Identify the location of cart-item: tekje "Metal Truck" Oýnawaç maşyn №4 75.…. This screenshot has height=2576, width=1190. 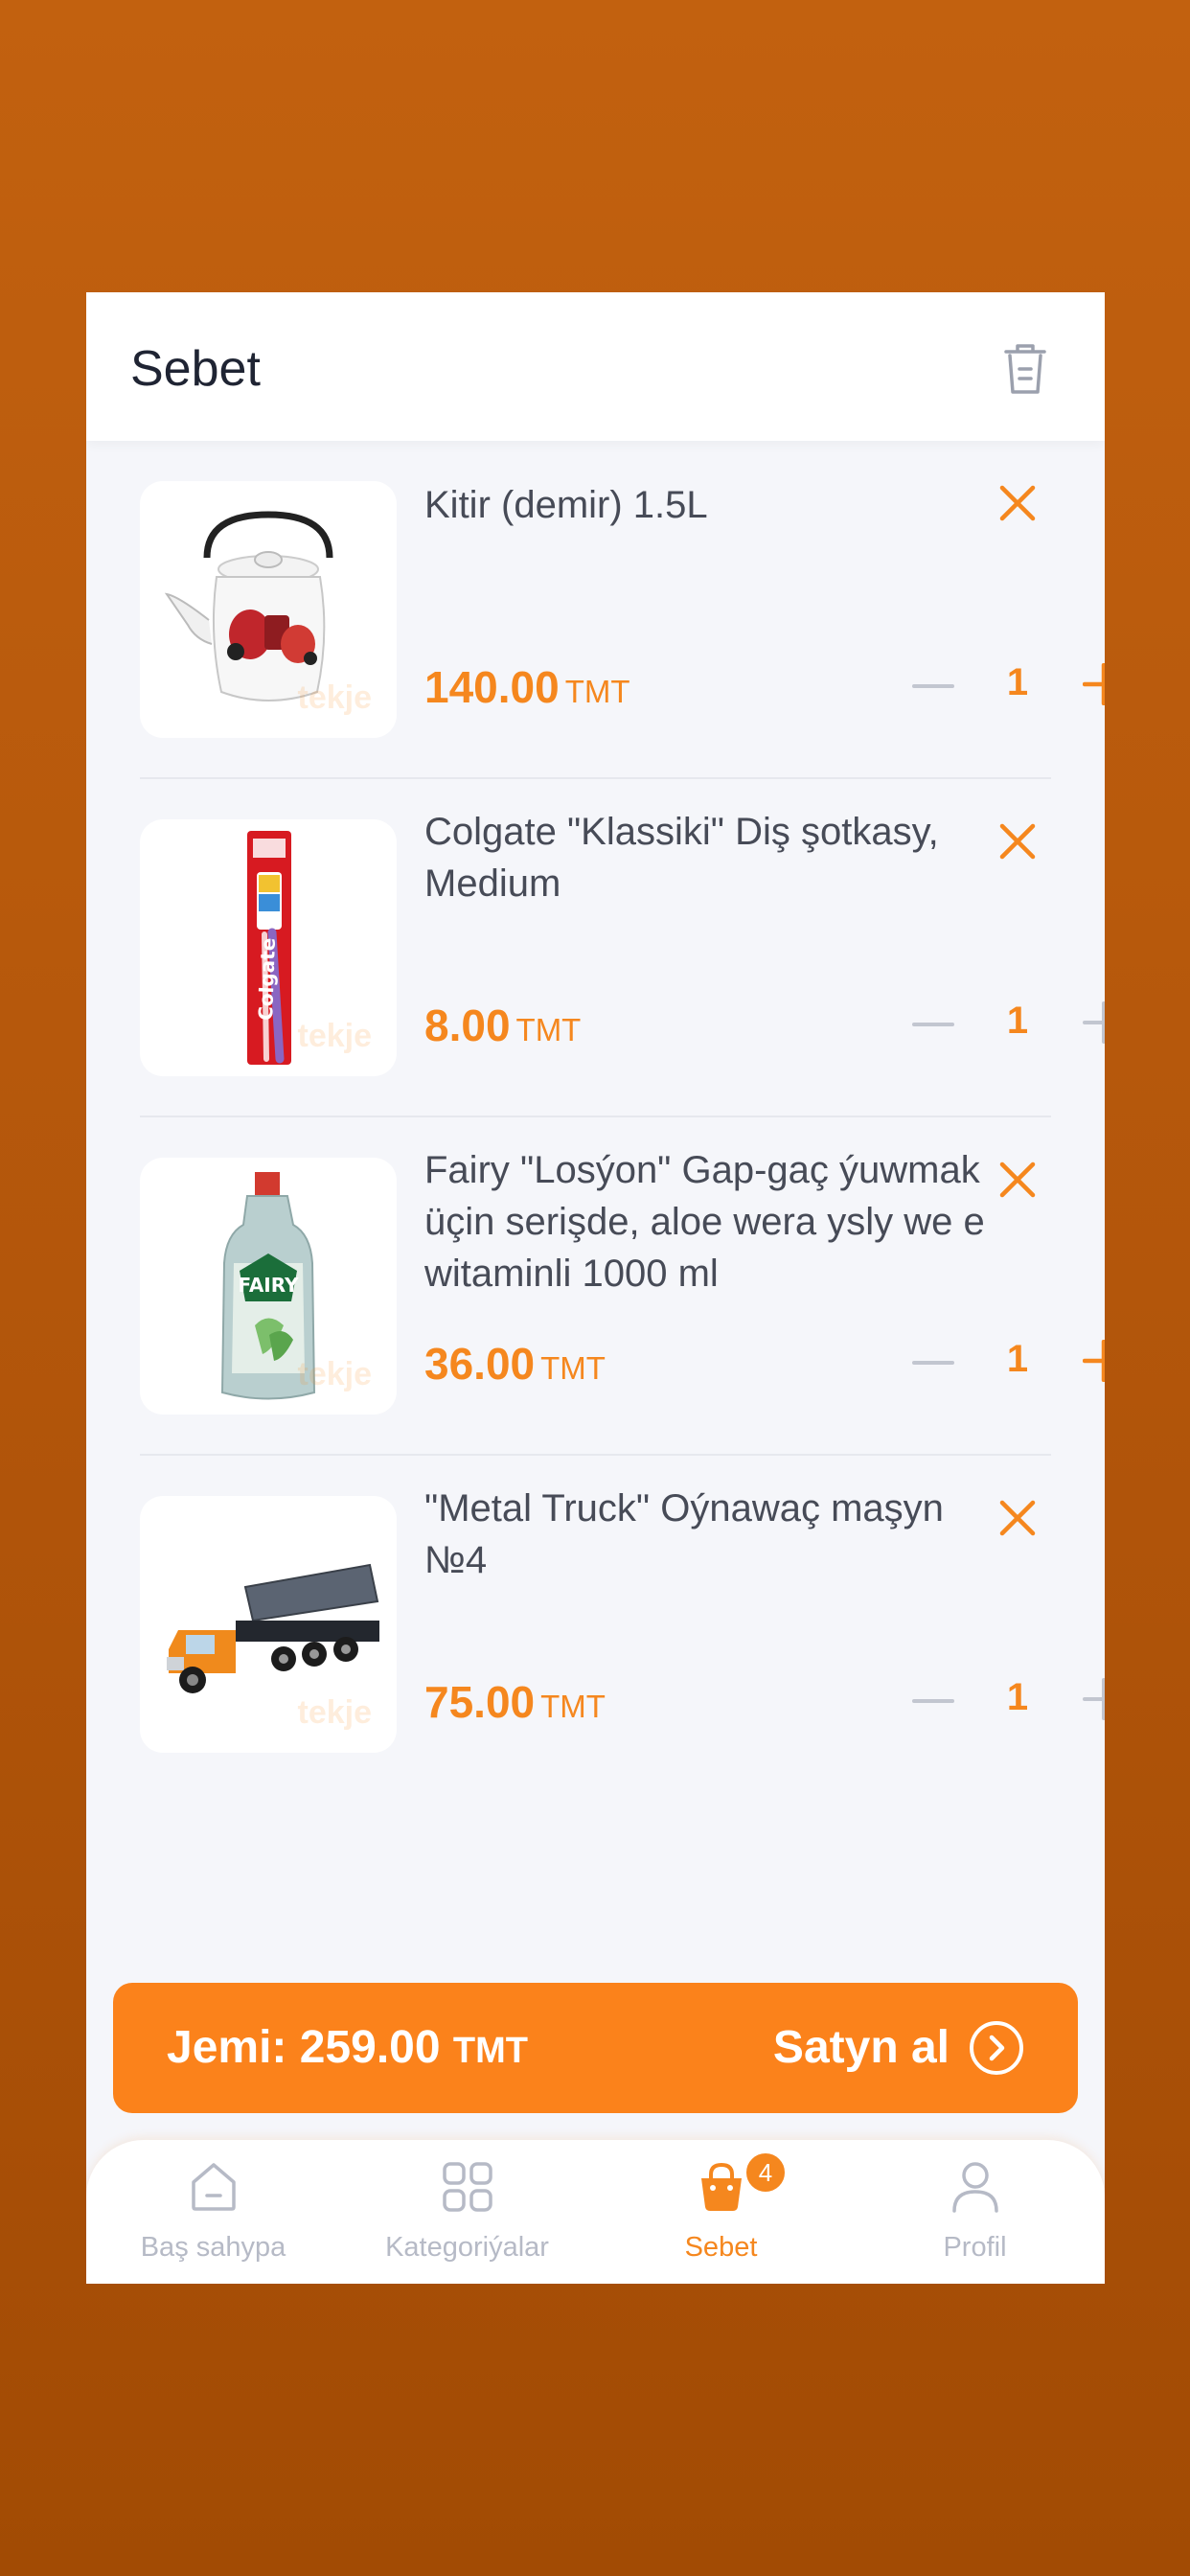
(595, 1625).